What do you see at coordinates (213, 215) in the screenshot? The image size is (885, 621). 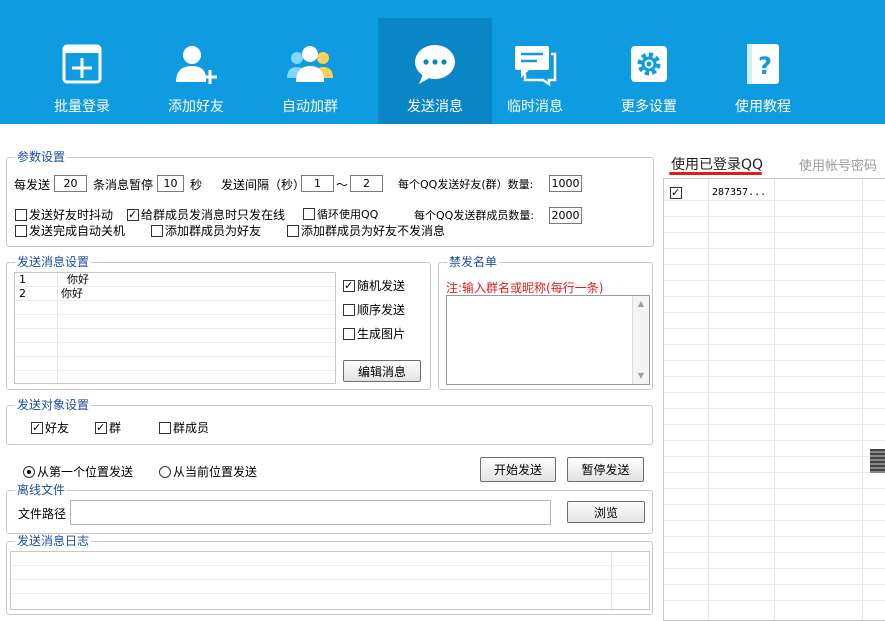 I see `opt-online-only-label: 给群成员发消息时只发在线` at bounding box center [213, 215].